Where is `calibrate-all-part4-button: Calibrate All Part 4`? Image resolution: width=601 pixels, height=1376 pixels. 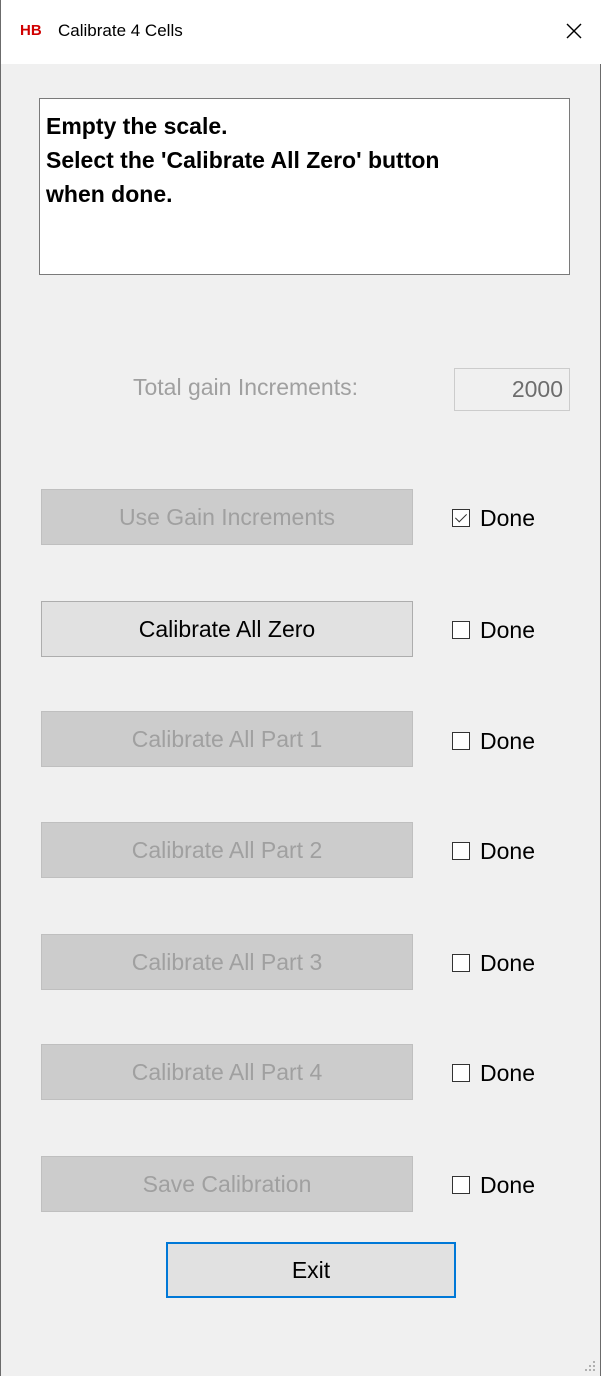 calibrate-all-part4-button: Calibrate All Part 4 is located at coordinates (227, 1072).